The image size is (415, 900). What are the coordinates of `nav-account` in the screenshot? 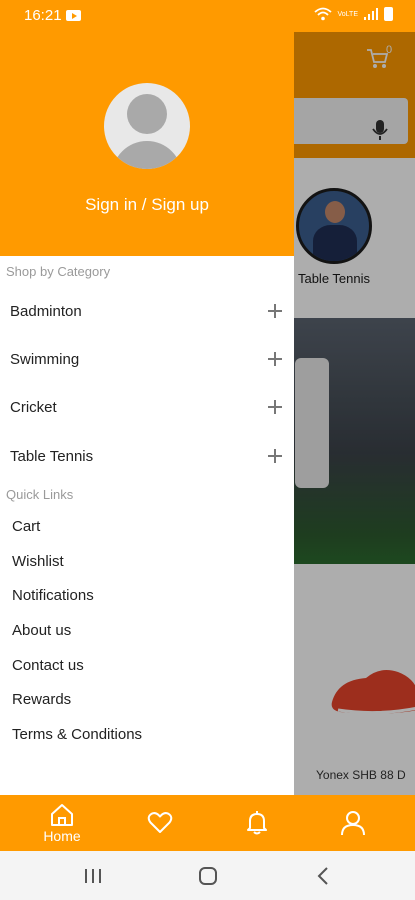 It's located at (353, 823).